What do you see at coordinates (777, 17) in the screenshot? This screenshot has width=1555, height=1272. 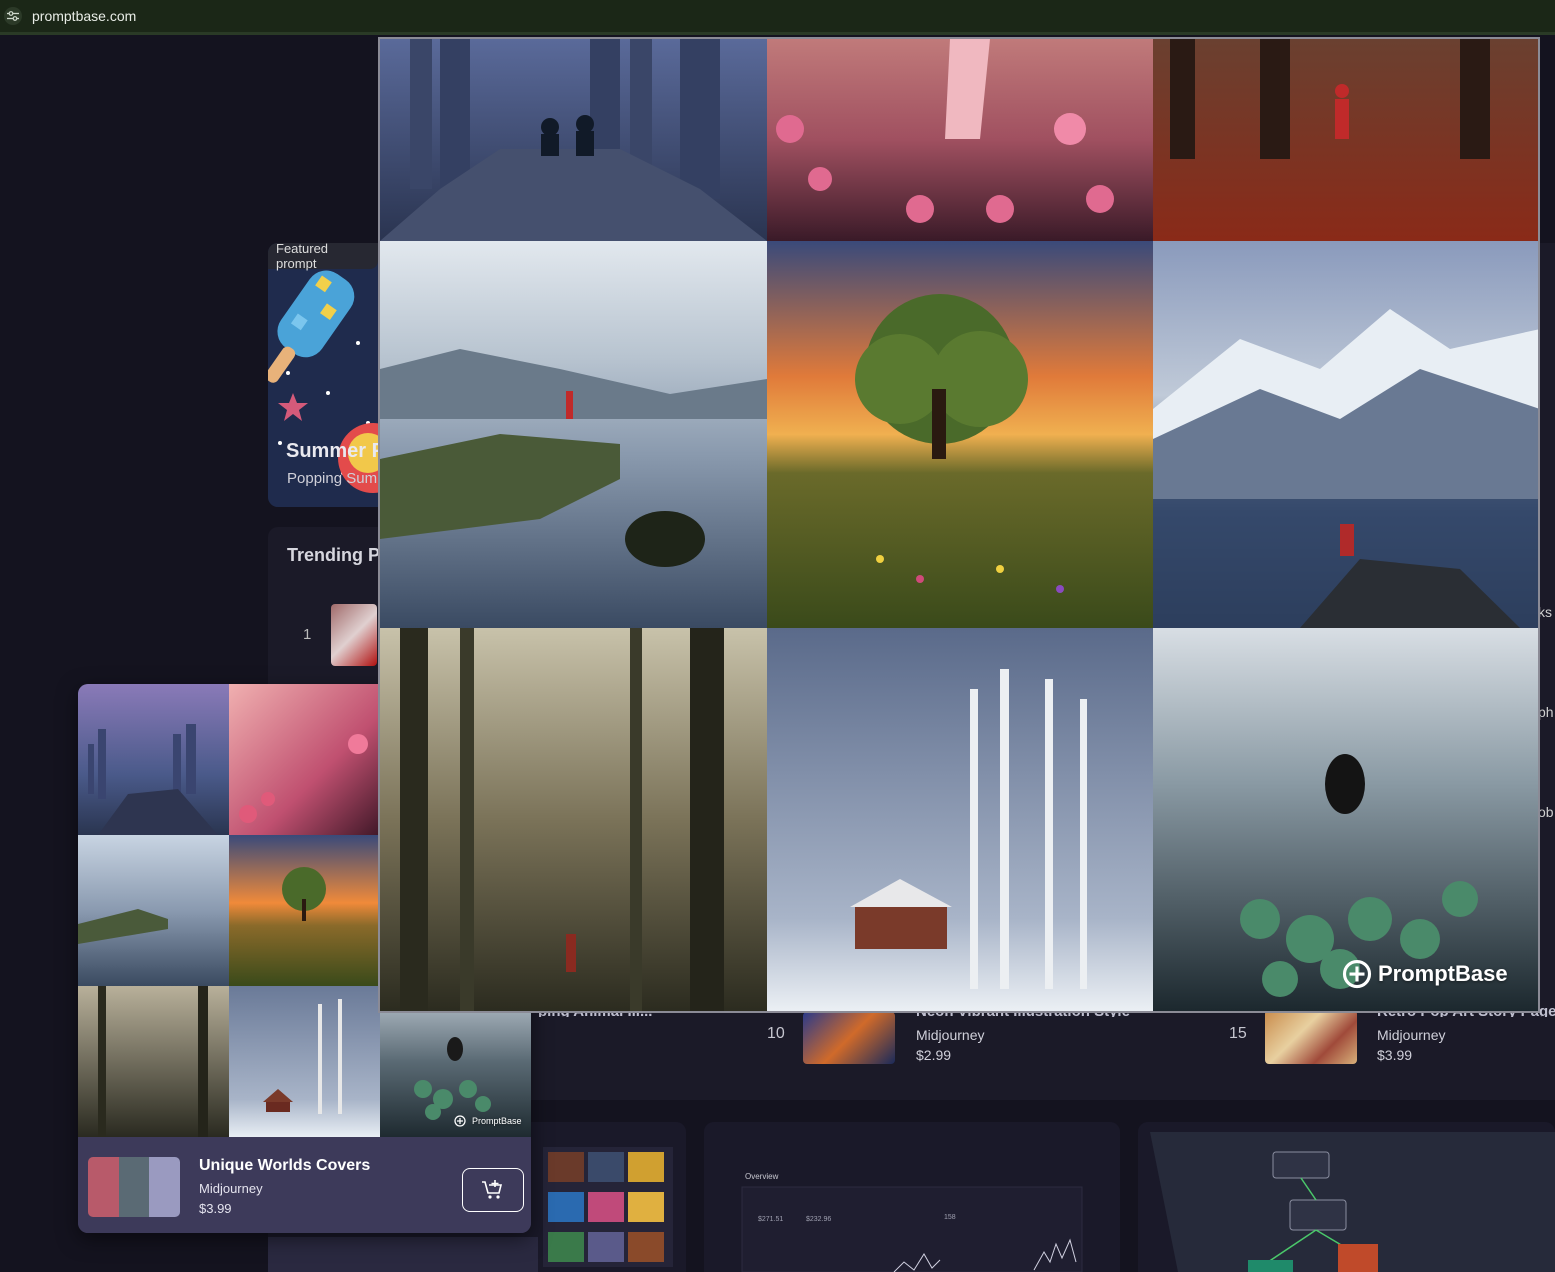 I see `browser-address-bar: promptbase.com` at bounding box center [777, 17].